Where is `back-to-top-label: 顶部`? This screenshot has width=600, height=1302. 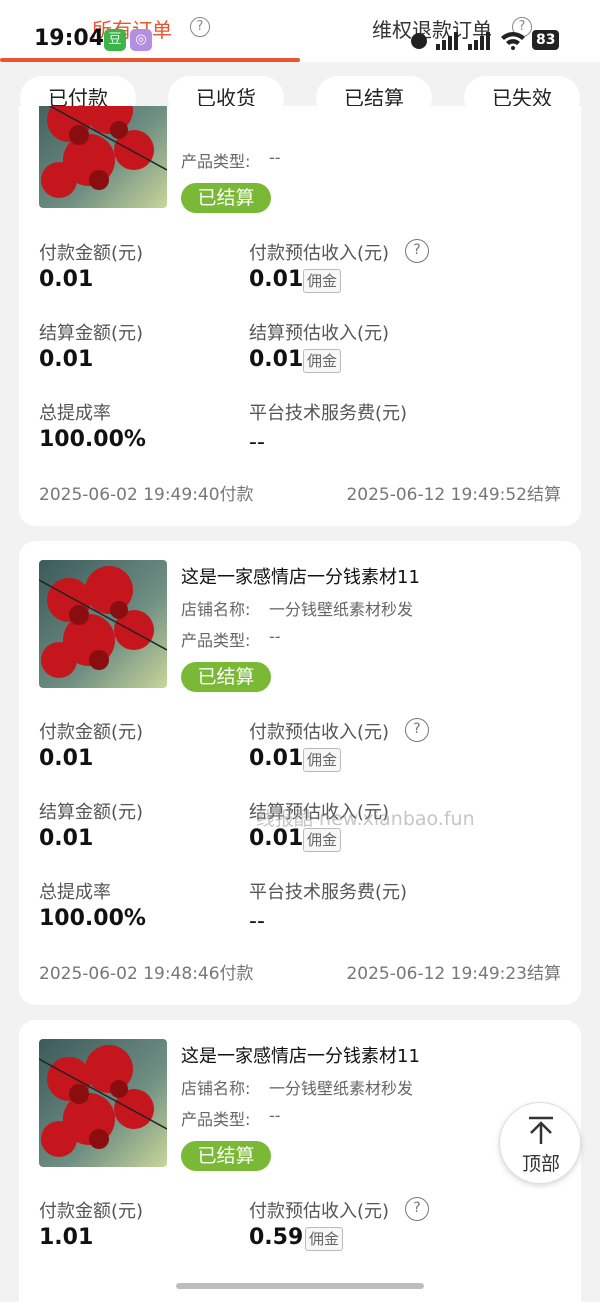
back-to-top-label: 顶部 is located at coordinates (540, 1164).